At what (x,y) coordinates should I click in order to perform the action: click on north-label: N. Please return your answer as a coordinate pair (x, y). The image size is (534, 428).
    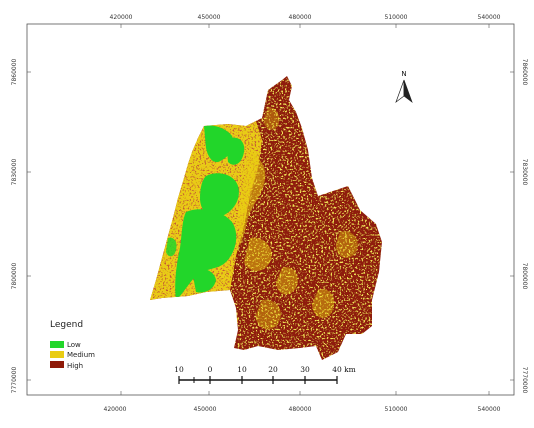
    Looking at the image, I should click on (403, 74).